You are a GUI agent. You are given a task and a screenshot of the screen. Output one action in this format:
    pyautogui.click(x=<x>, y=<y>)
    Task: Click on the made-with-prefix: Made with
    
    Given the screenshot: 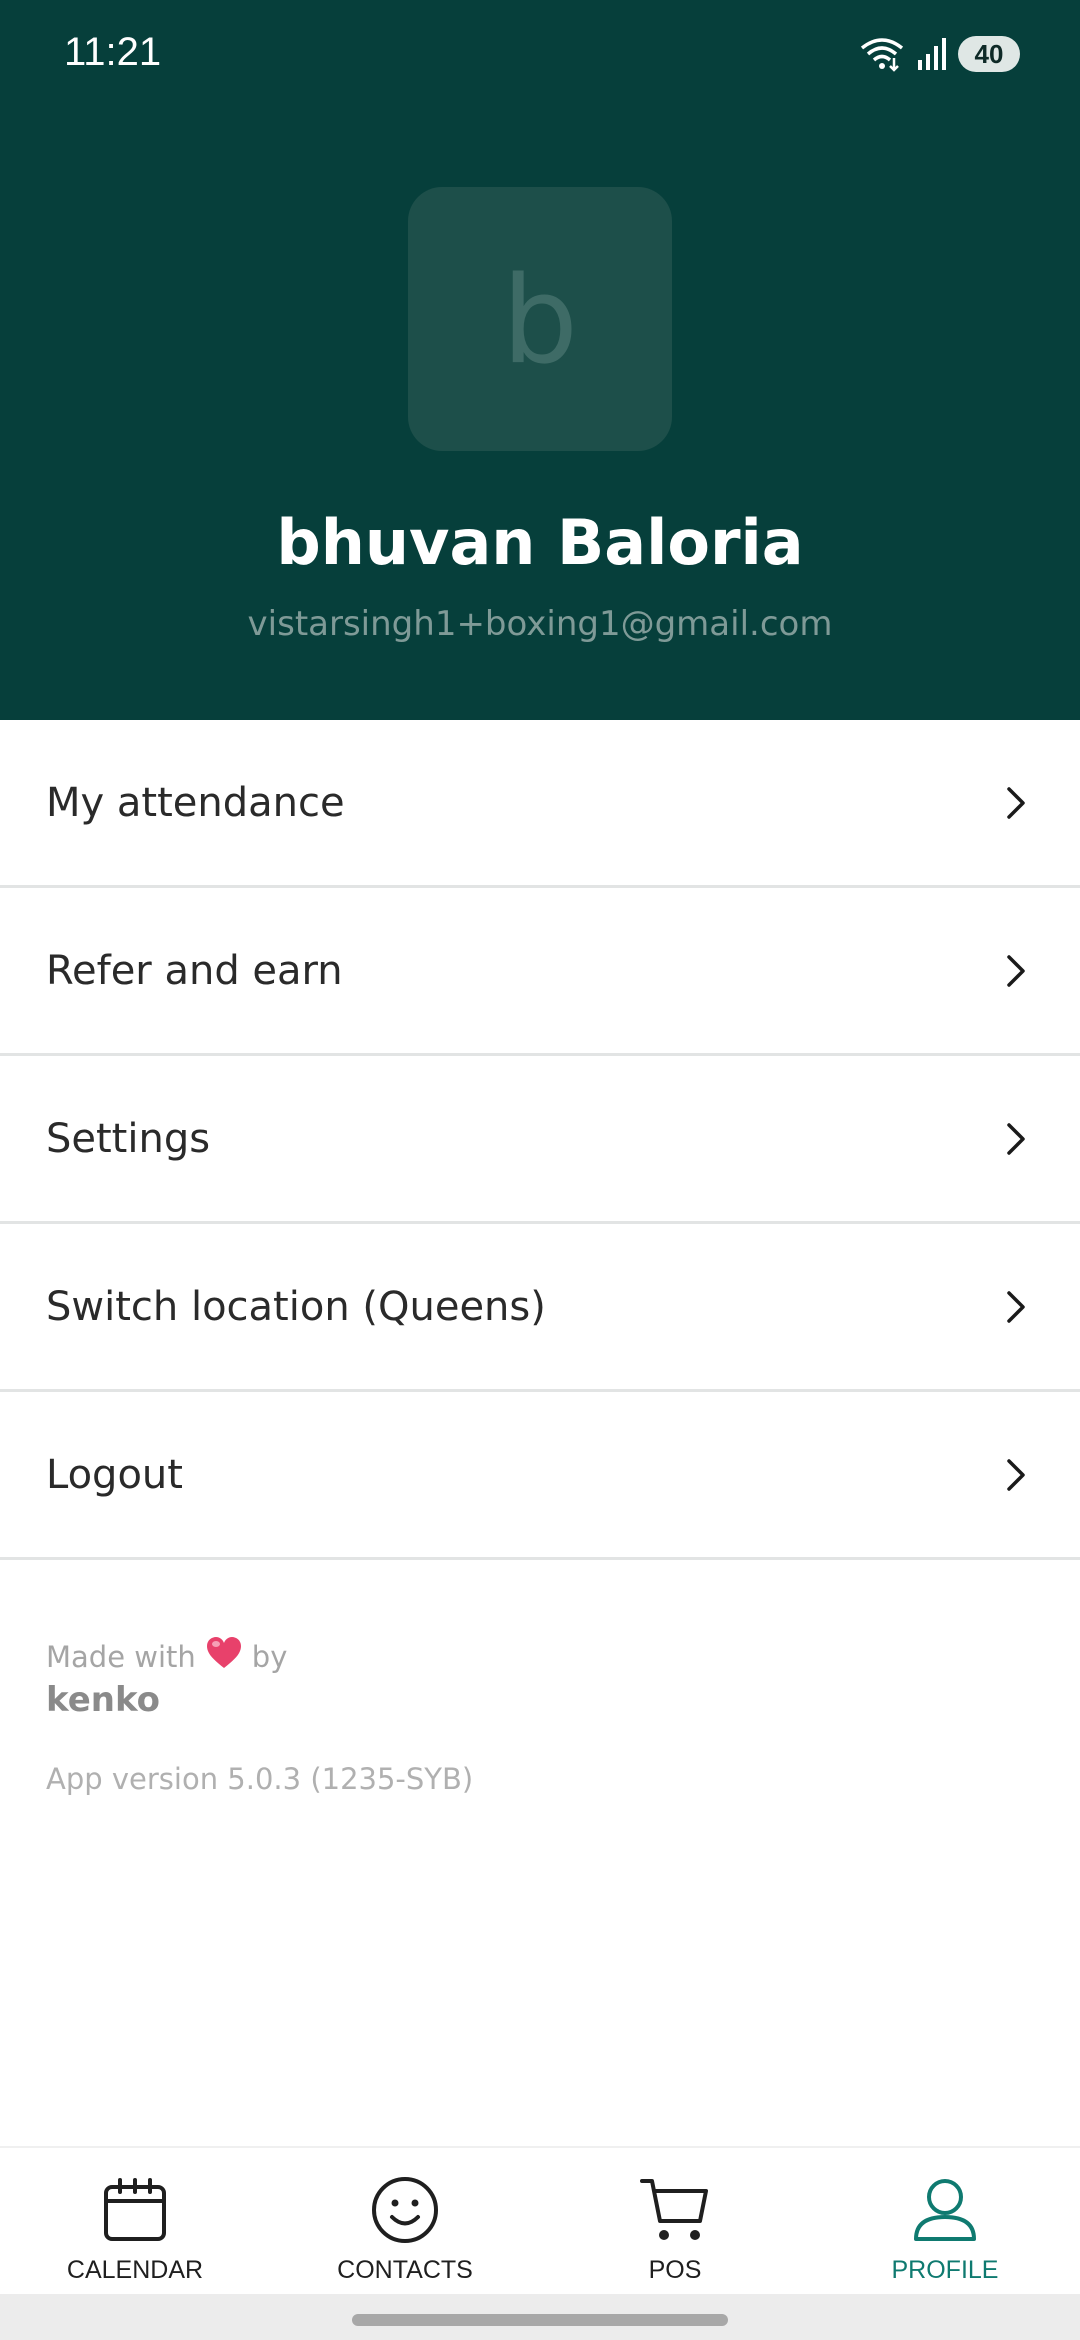 What is the action you would take?
    pyautogui.click(x=121, y=1656)
    